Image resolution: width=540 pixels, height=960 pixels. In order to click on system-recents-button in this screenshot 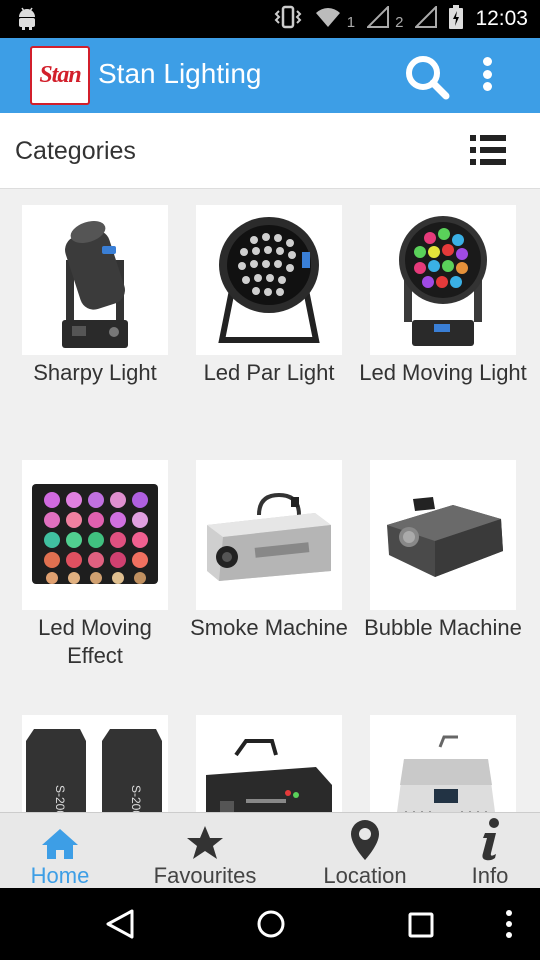, I will do `click(421, 927)`.